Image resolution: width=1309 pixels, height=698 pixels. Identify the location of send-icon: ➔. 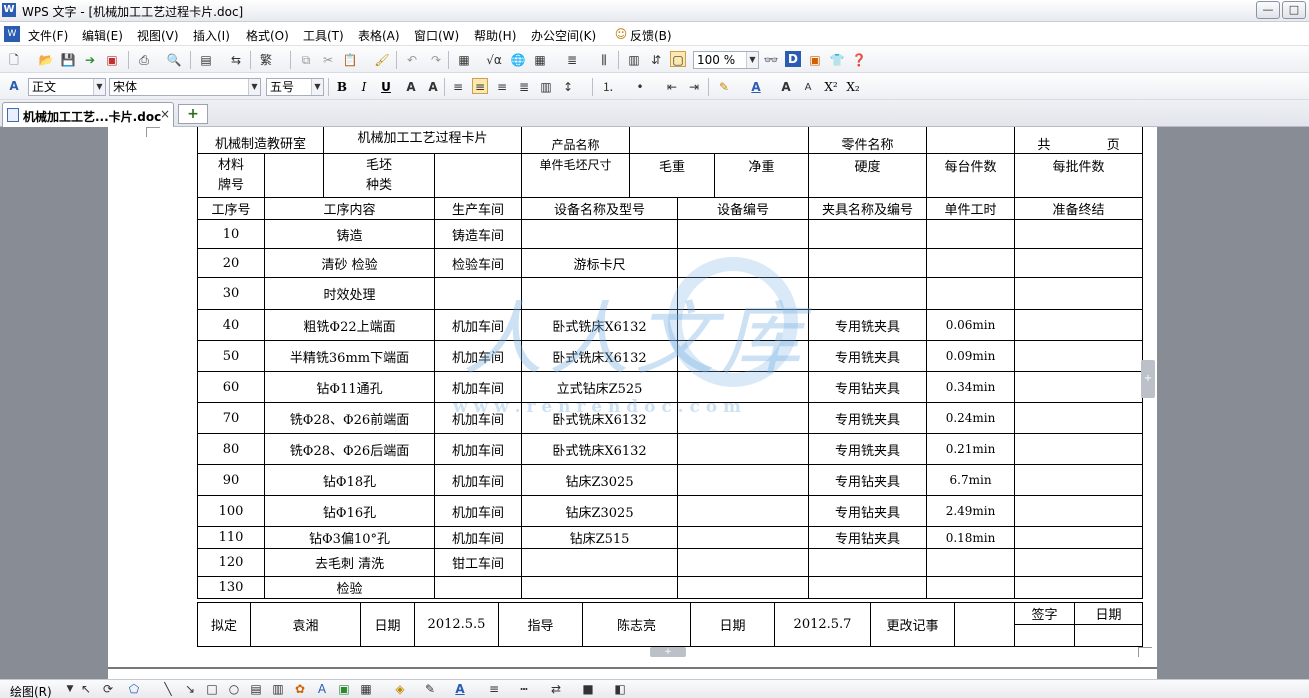
(90, 60).